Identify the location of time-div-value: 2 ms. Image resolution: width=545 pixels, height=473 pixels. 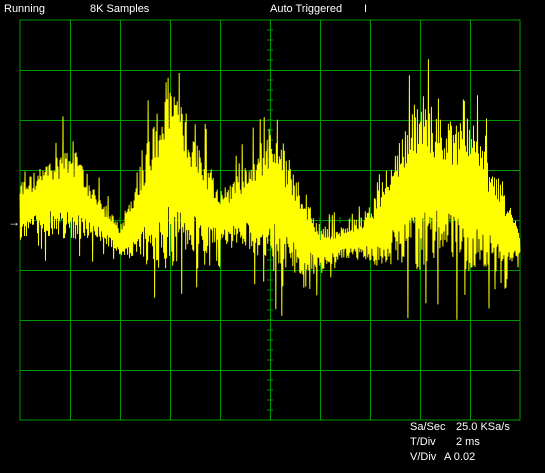
(468, 442).